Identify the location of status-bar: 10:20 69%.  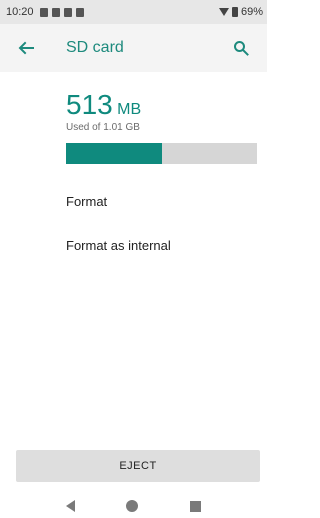
(133, 12).